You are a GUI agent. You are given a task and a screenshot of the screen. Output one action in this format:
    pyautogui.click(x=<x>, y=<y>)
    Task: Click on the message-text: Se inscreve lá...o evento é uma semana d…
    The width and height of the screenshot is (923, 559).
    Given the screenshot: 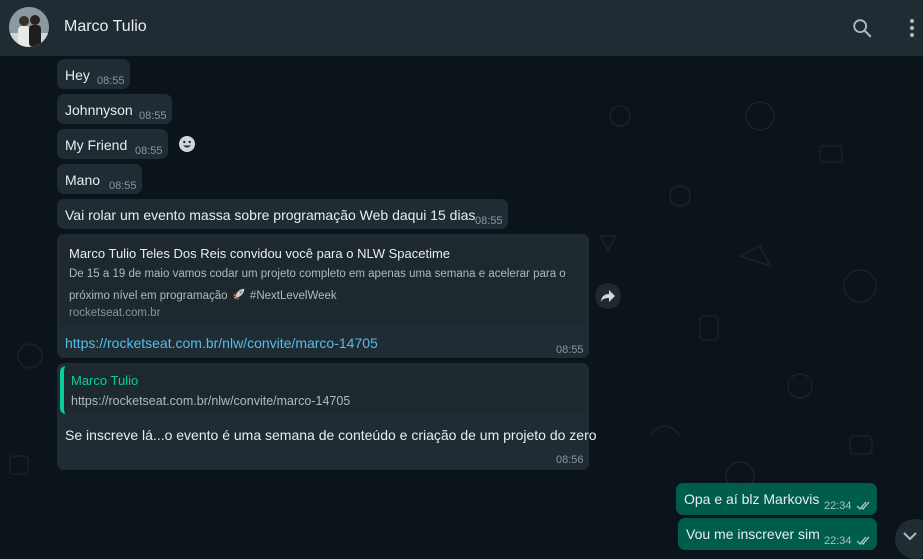 What is the action you would take?
    pyautogui.click(x=331, y=435)
    